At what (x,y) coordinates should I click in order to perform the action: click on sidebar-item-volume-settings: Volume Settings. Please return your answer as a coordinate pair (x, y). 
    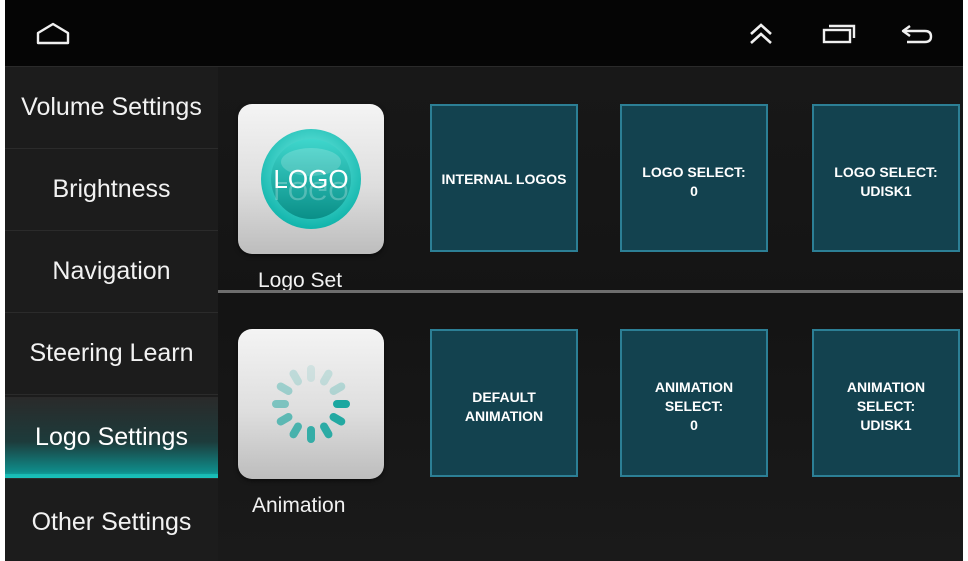
    Looking at the image, I should click on (111, 108).